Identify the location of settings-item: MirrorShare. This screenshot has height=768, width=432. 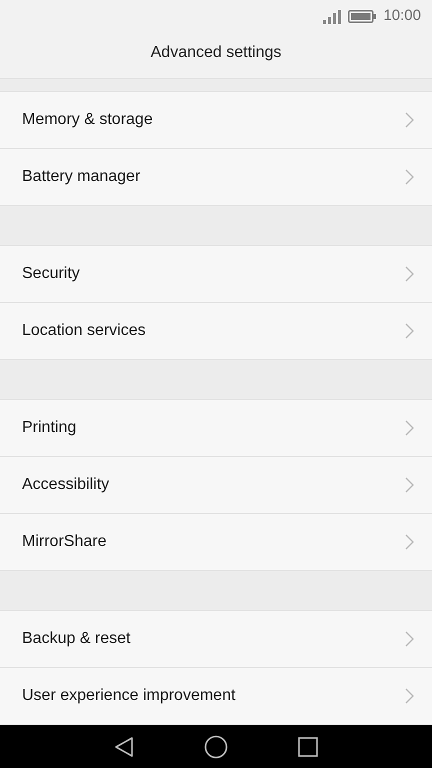
(216, 542).